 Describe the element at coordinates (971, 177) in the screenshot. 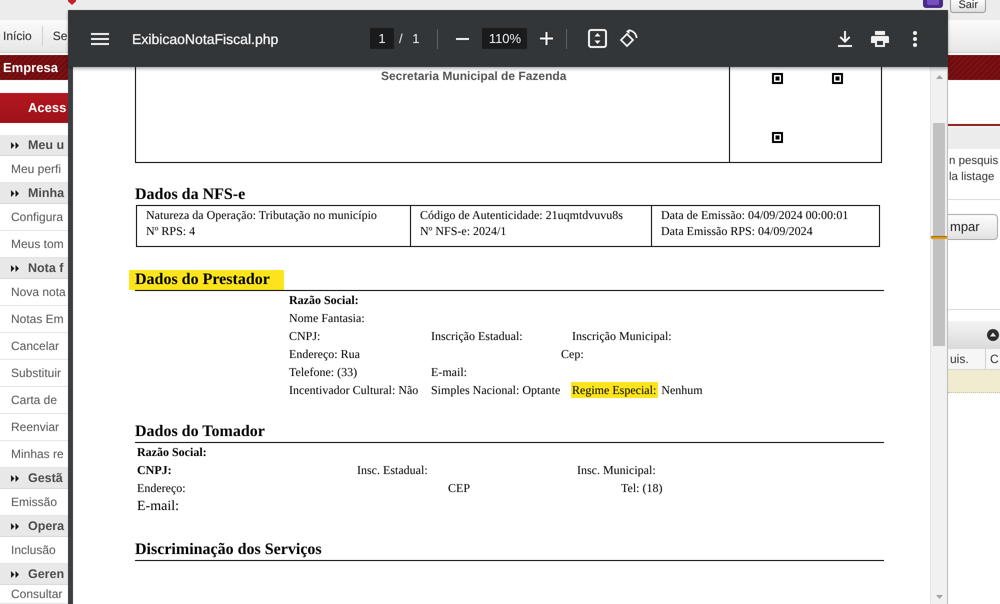

I see `help-text: la listage` at that location.